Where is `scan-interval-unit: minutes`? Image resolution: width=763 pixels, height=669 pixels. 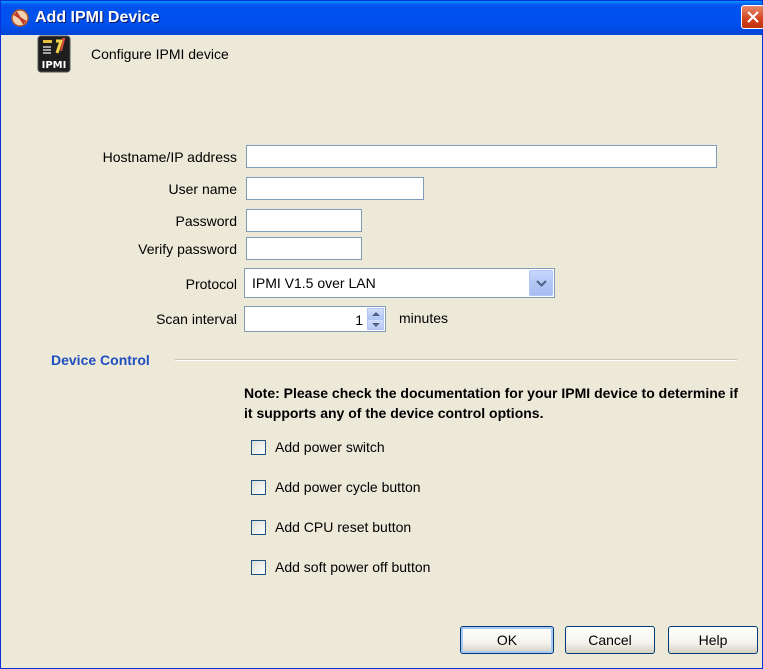 scan-interval-unit: minutes is located at coordinates (424, 318).